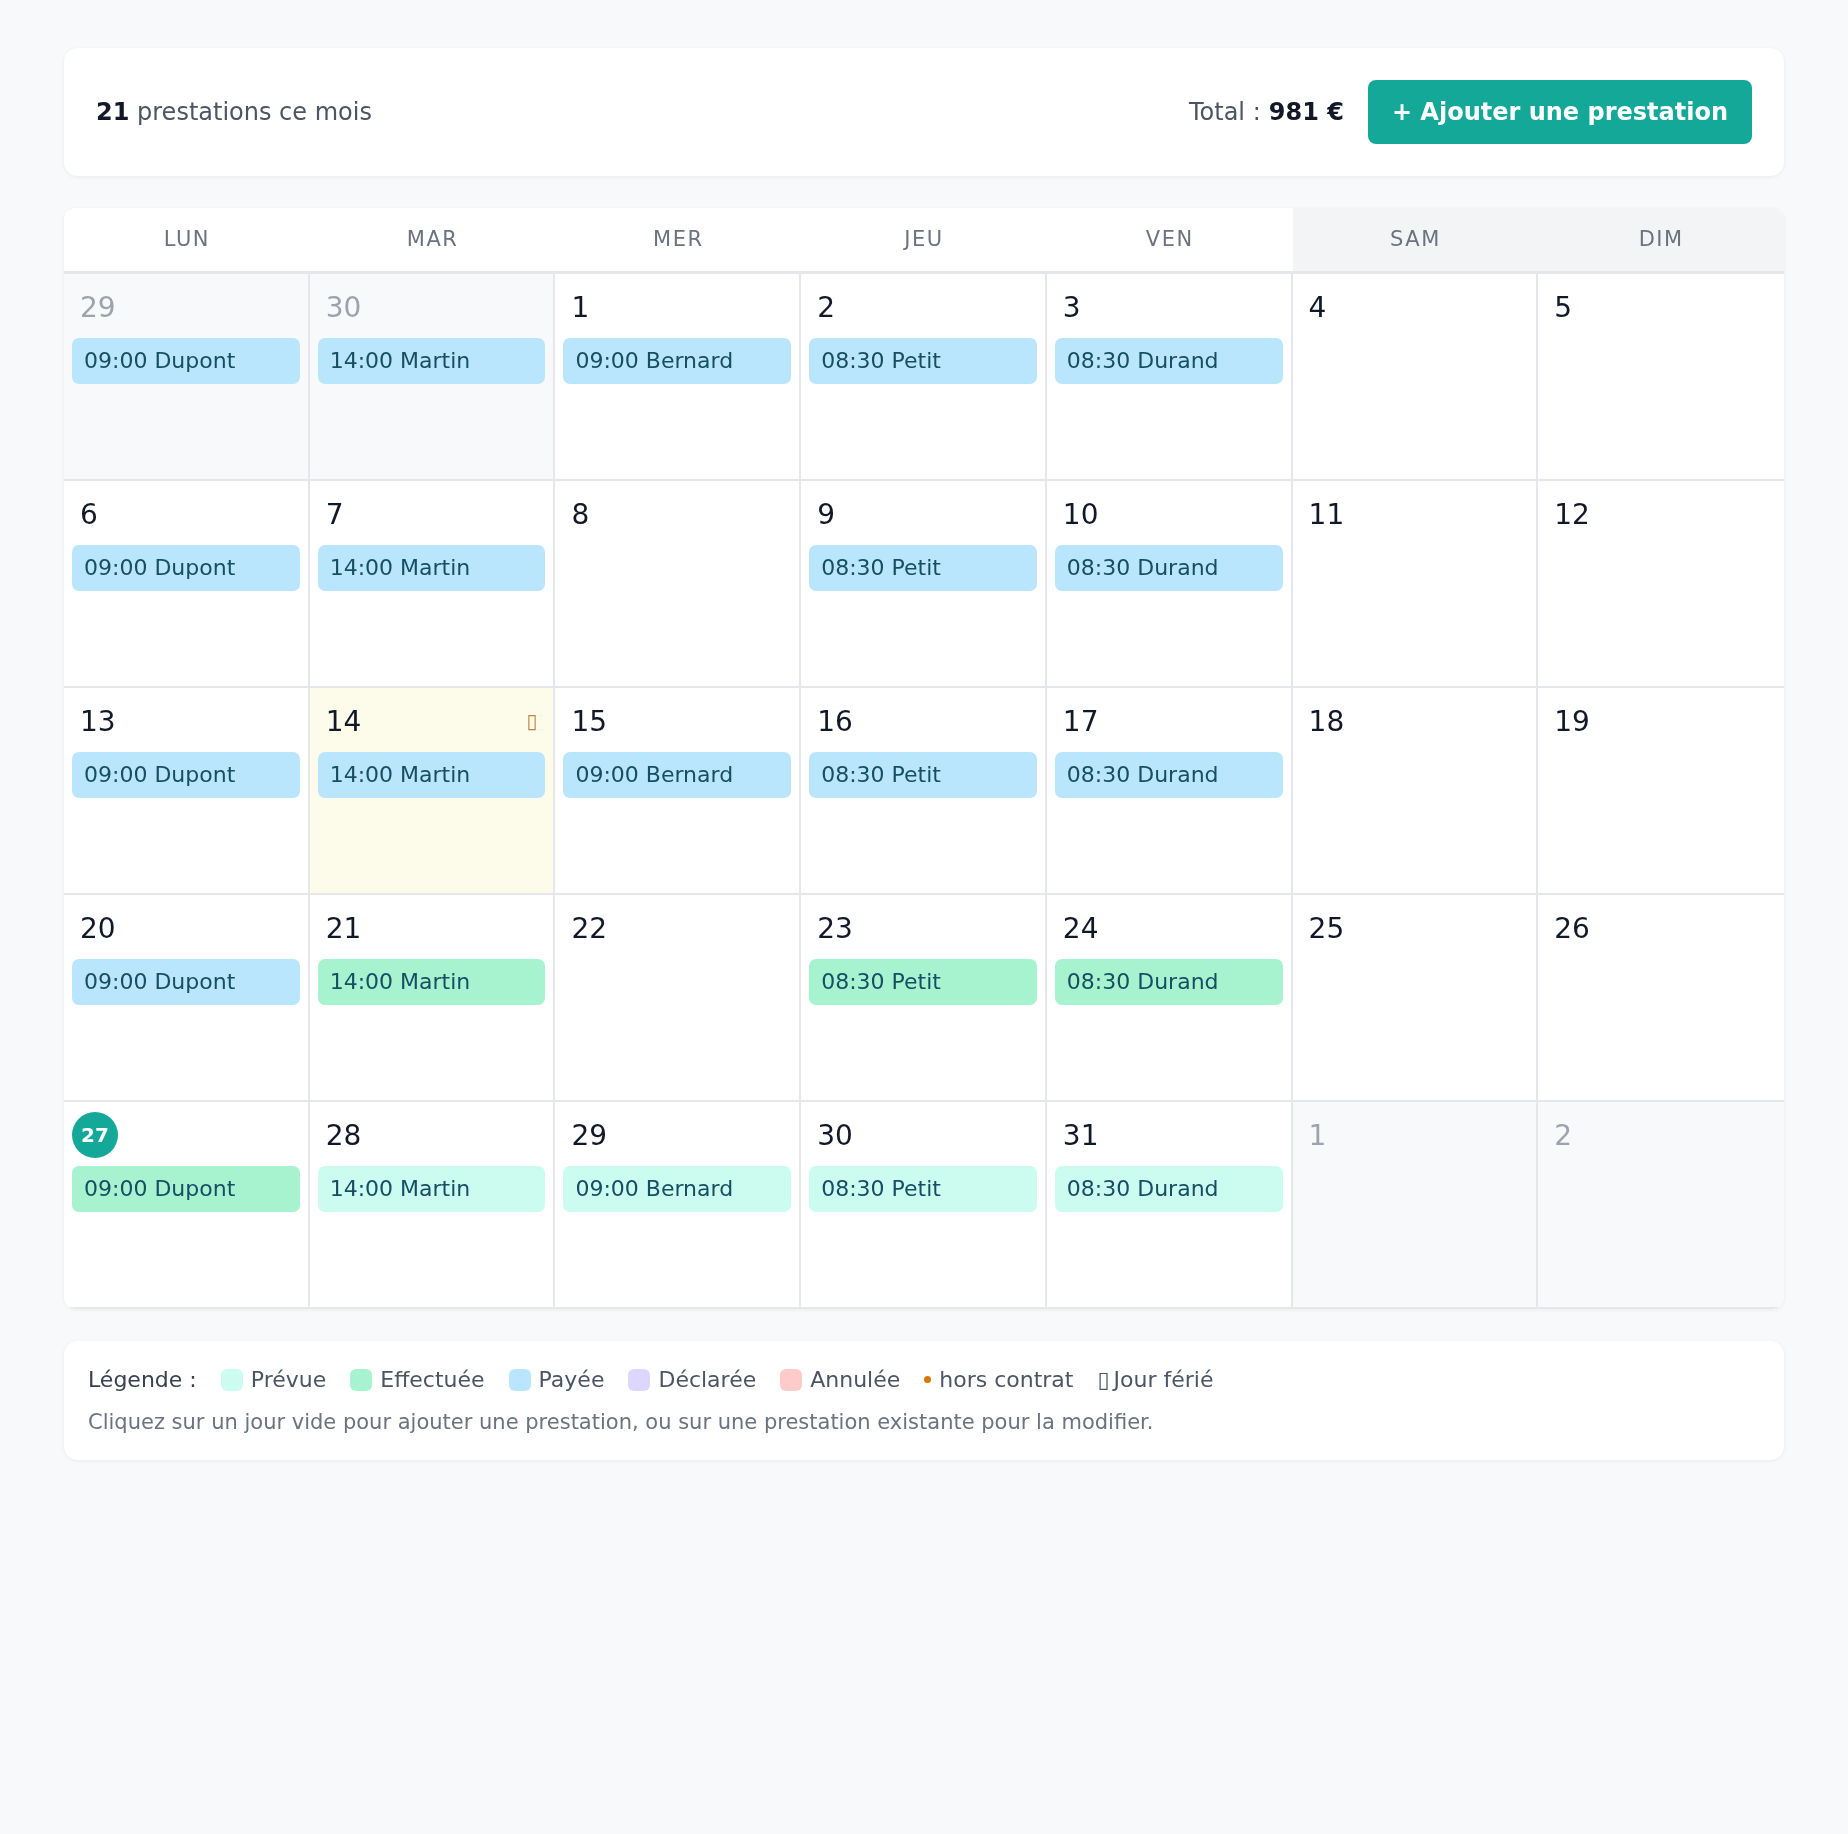 This screenshot has width=1848, height=1834. I want to click on day-cell: 3 08:30 Durand, so click(1169, 377).